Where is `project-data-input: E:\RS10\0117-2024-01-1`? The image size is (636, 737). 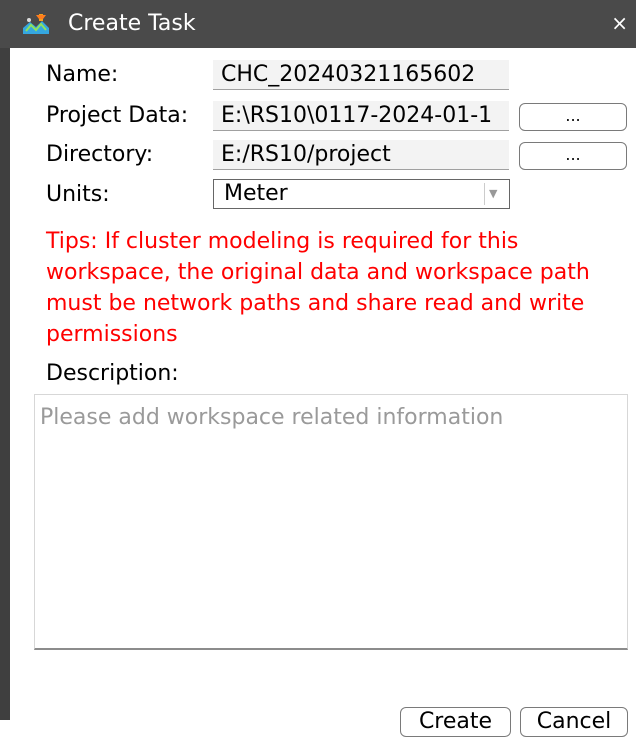
project-data-input: E:\RS10\0117-2024-01-1 is located at coordinates (361, 116).